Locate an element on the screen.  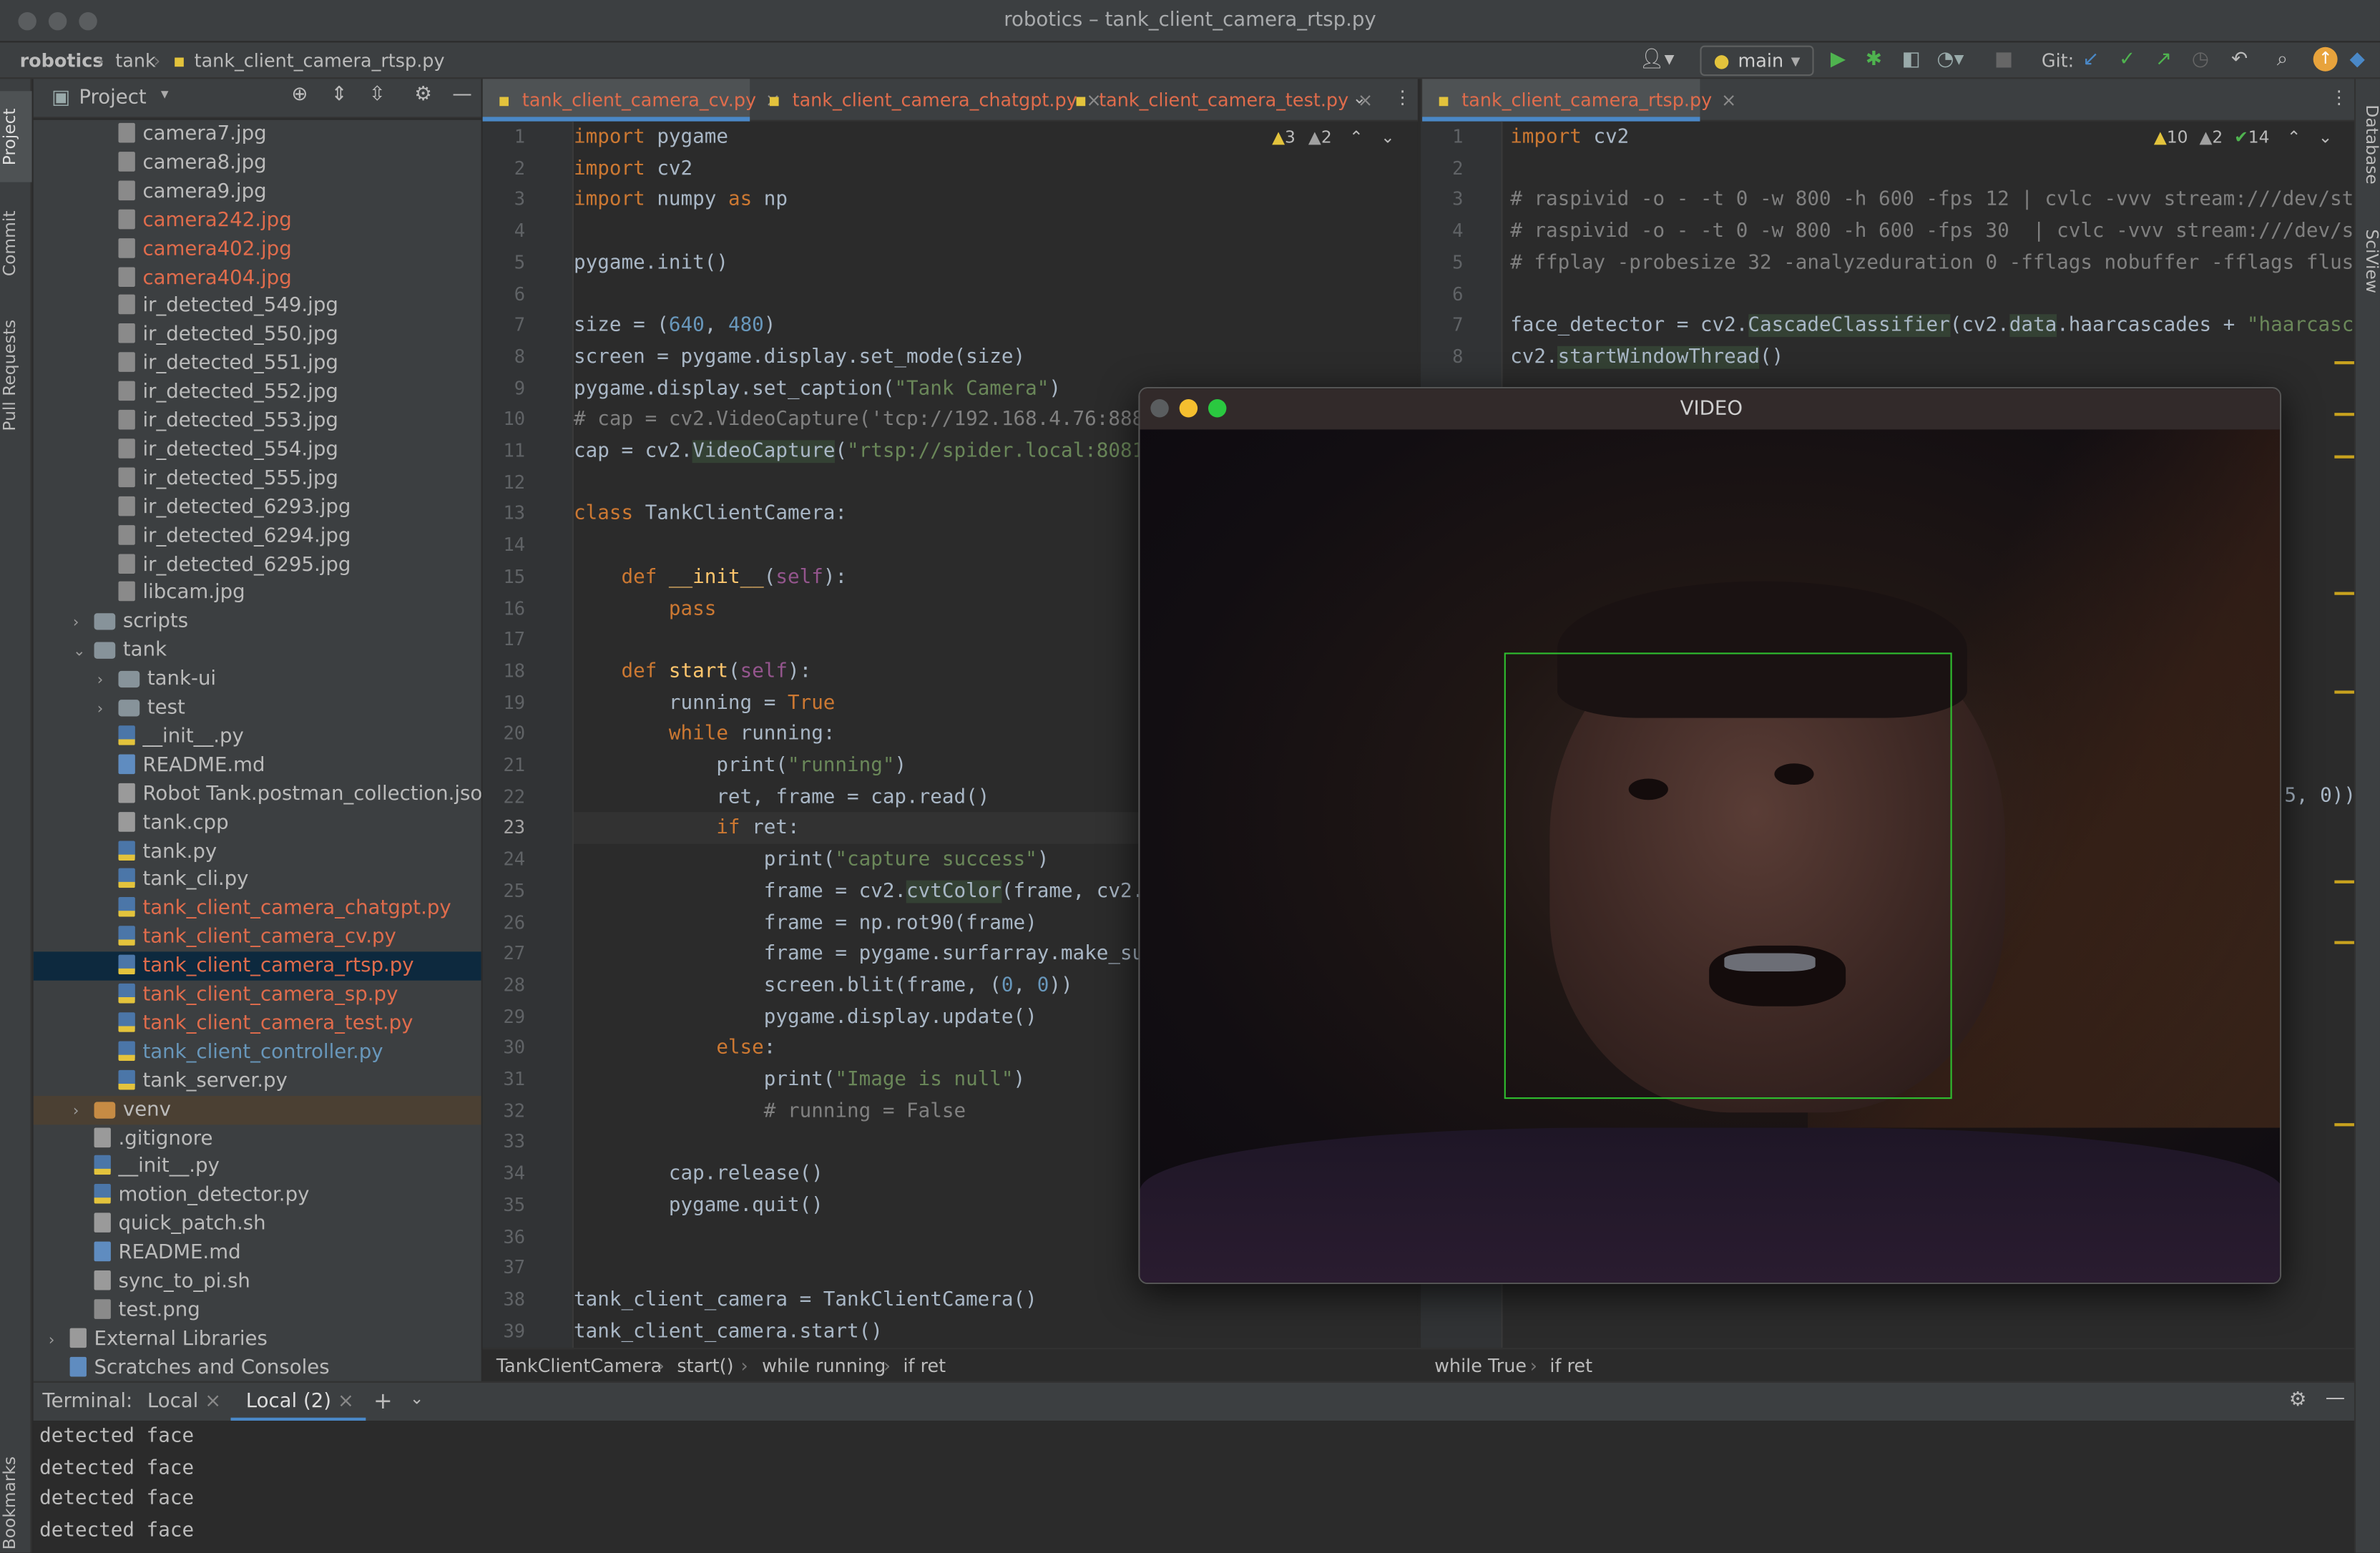
inspection-widget: ▲10 ▲2 ✔14 ⌃ ⌄ is located at coordinates (2243, 137).